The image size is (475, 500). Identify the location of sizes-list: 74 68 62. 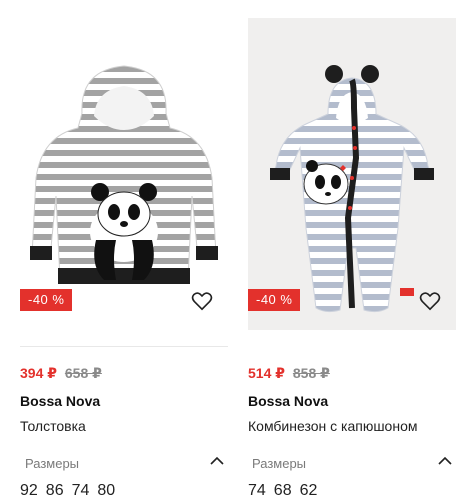
(286, 491).